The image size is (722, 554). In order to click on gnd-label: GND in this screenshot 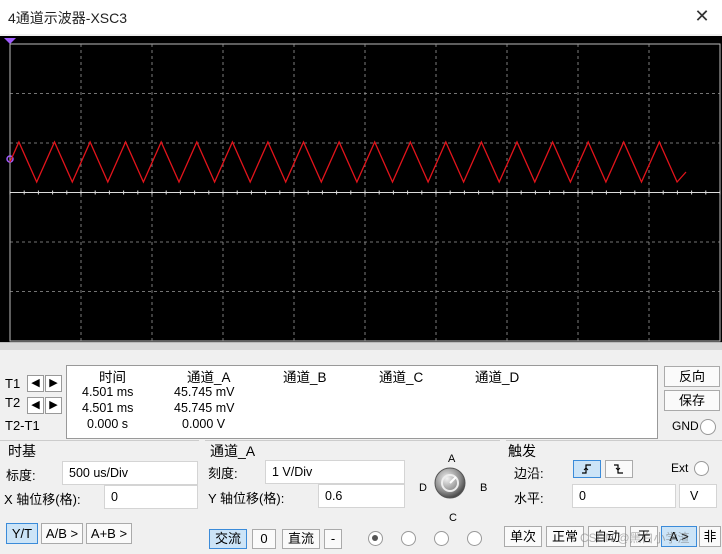, I will do `click(685, 426)`.